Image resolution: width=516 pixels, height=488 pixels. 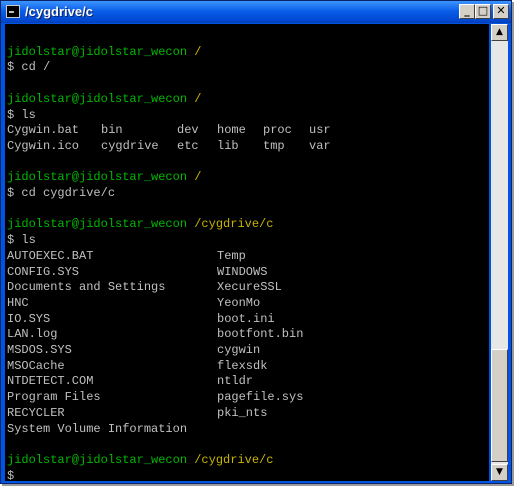 What do you see at coordinates (188, 145) in the screenshot?
I see `ls-entry: etc` at bounding box center [188, 145].